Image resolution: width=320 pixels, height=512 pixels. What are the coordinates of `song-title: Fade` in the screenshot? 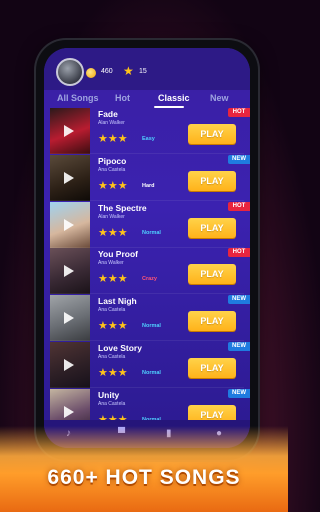 It's located at (108, 114).